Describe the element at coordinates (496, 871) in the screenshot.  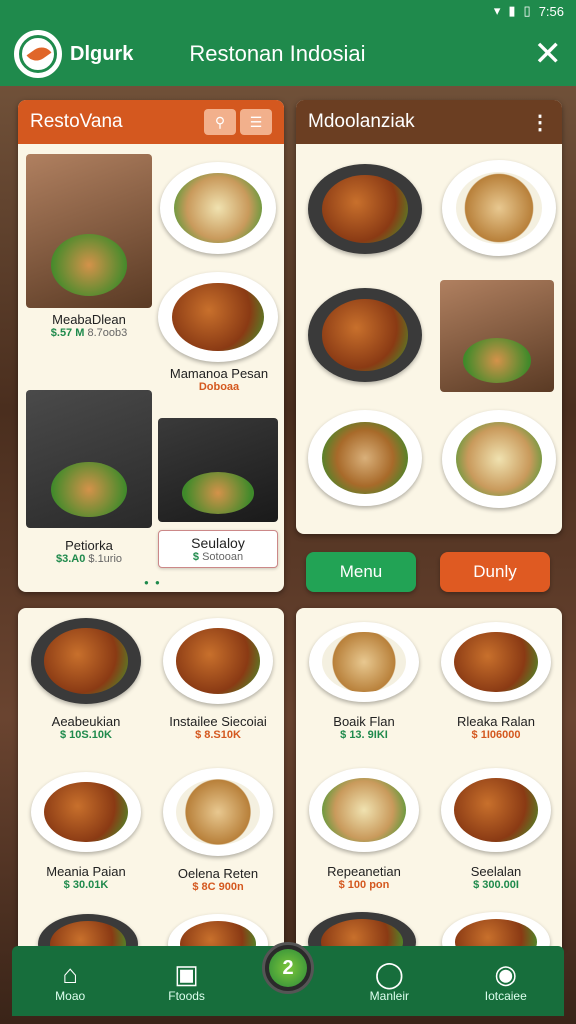
I see `item-name: Seelalan` at that location.